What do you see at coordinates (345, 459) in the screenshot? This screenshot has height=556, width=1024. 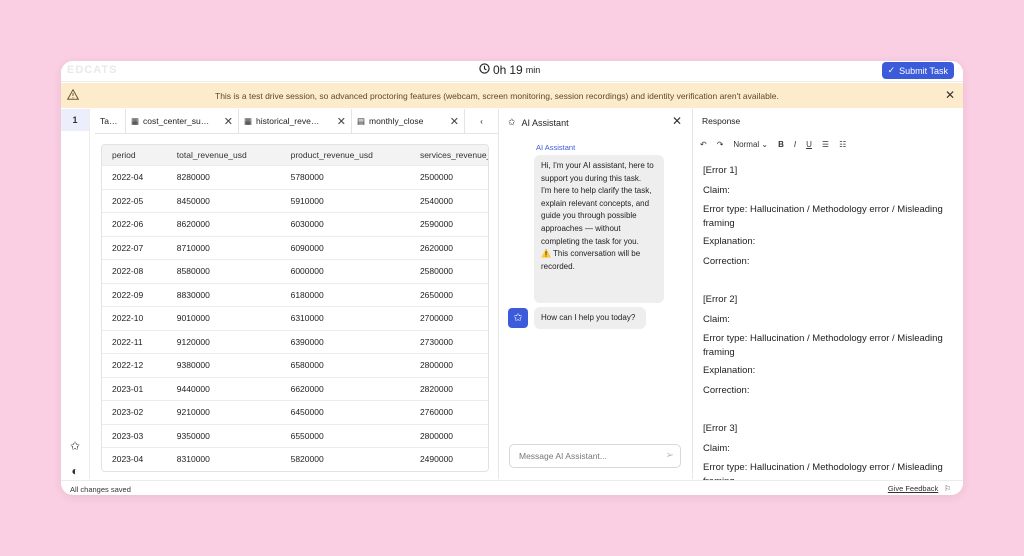 I see `table-cell: 5820000` at bounding box center [345, 459].